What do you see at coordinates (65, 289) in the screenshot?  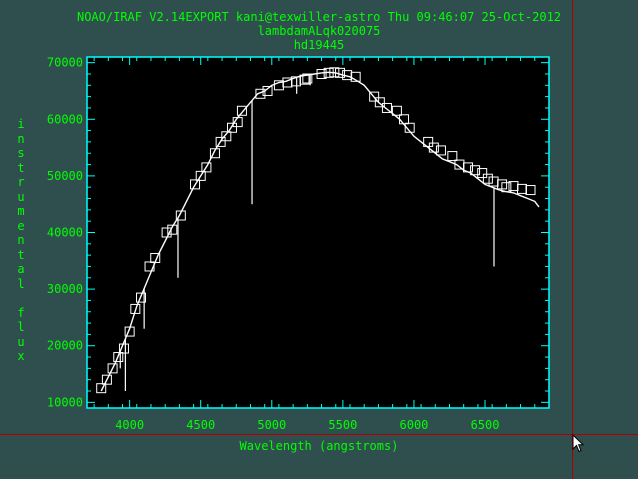 I see `y-tick-label: 30000` at bounding box center [65, 289].